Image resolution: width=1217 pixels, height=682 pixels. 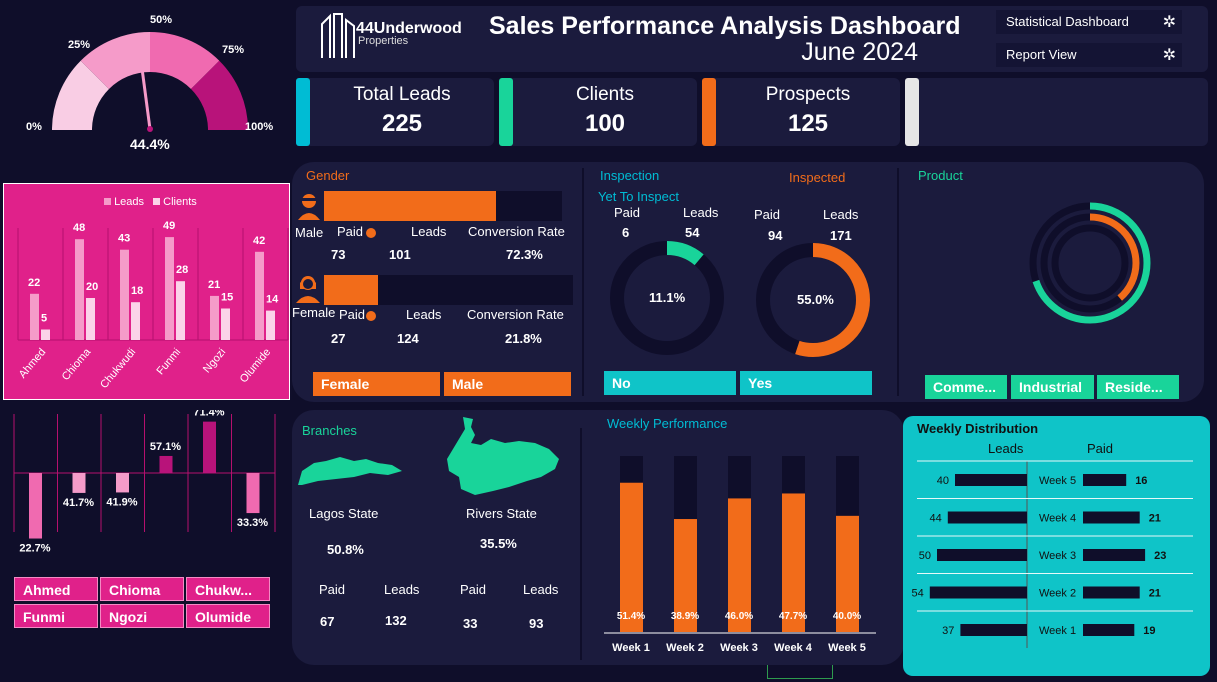 What do you see at coordinates (376, 384) in the screenshot?
I see `slicer-gender-female: Female` at bounding box center [376, 384].